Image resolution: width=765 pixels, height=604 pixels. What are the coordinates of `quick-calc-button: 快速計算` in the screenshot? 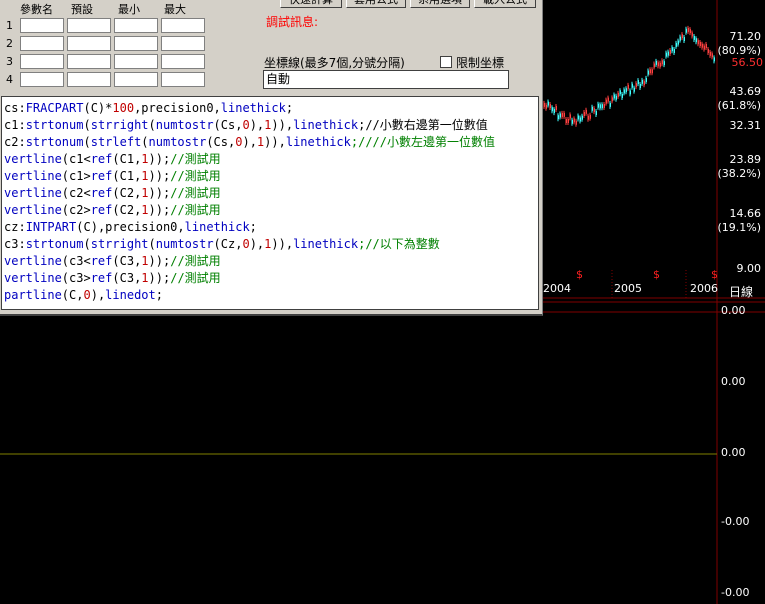 It's located at (311, 4).